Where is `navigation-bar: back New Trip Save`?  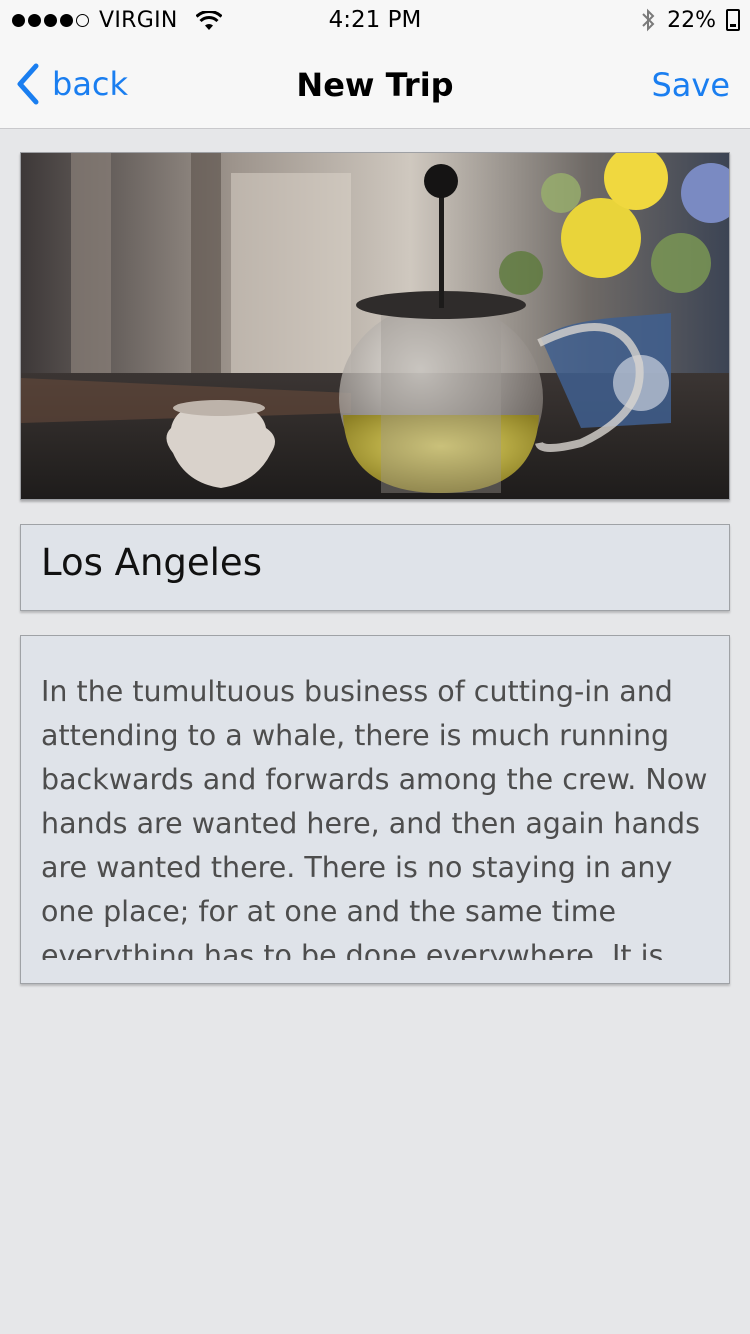
navigation-bar: back New Trip Save is located at coordinates (375, 84).